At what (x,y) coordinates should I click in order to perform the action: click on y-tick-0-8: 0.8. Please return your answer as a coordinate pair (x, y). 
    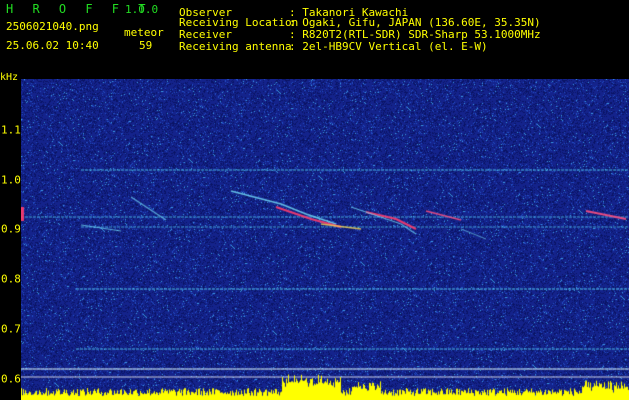
    Looking at the image, I should click on (11, 279).